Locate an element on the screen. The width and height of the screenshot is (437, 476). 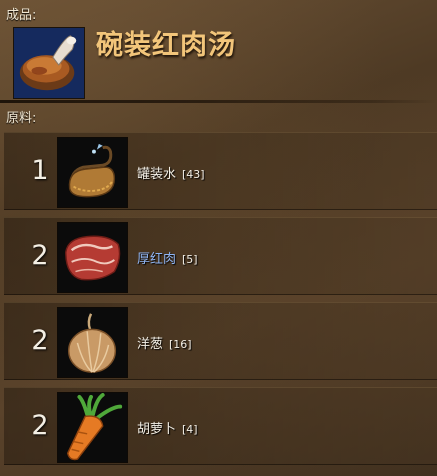
carrot-icon is located at coordinates (92, 427).